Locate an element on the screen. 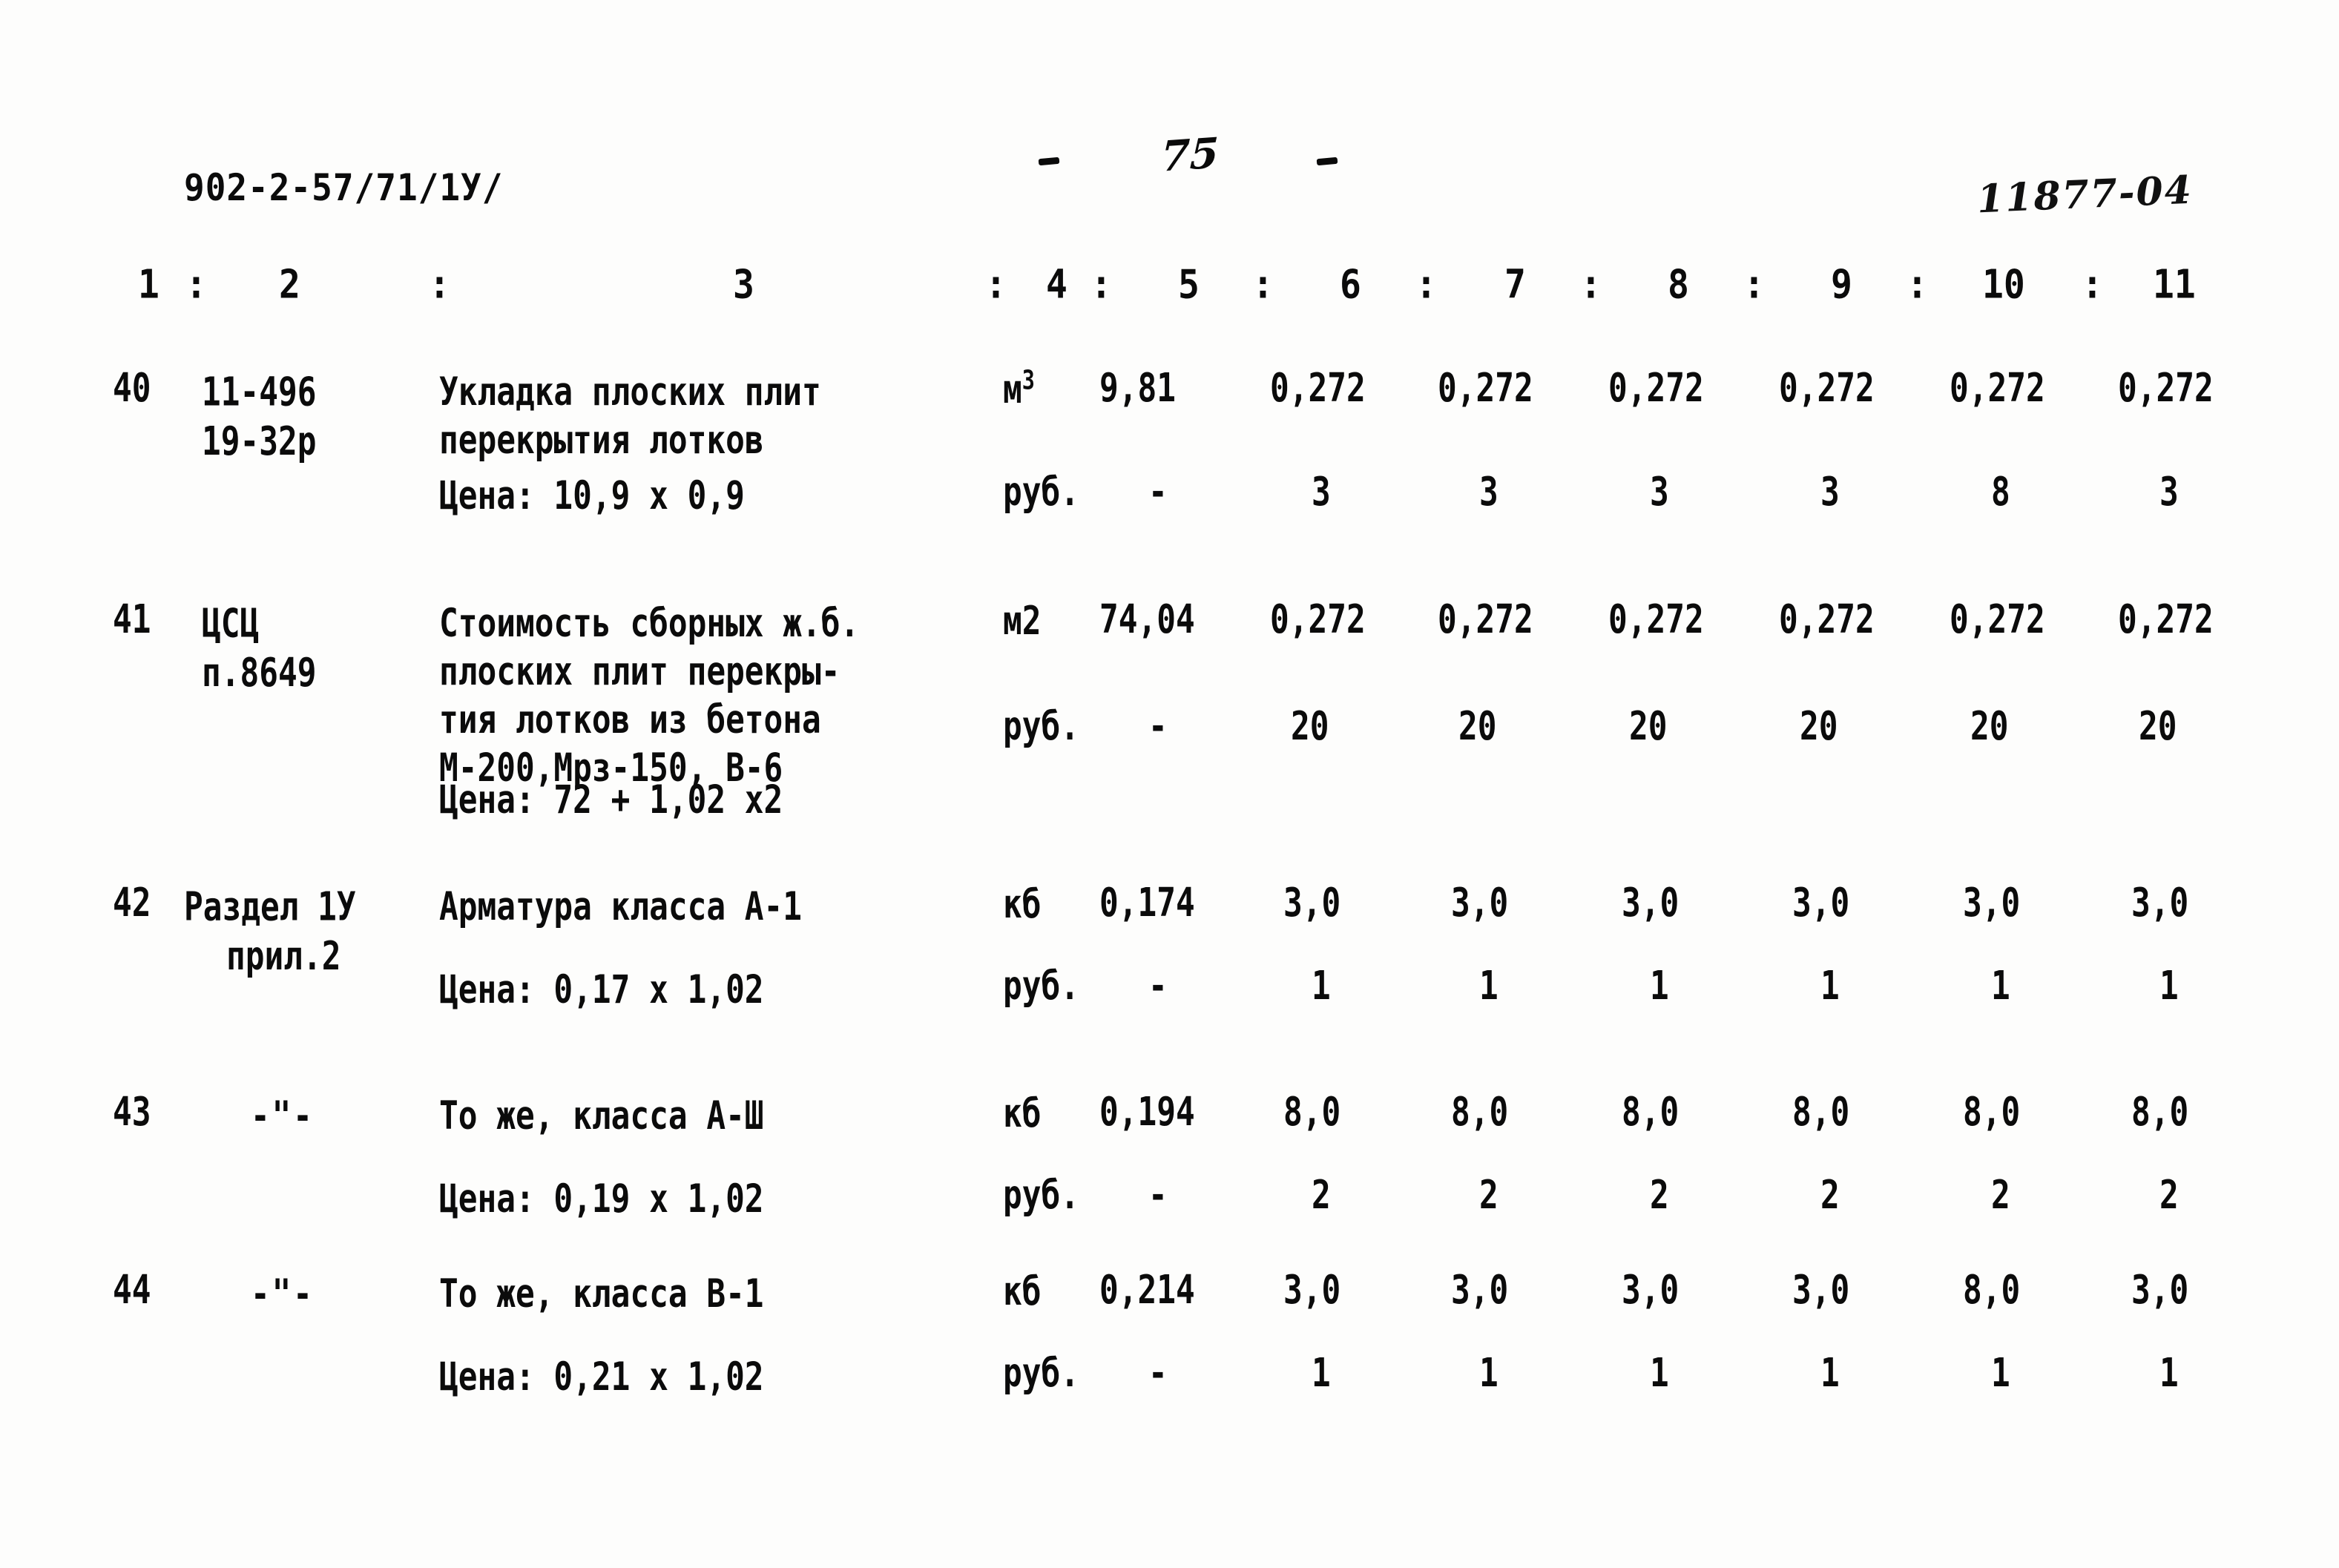 This screenshot has height=1568, width=2339. column-sep-3: : is located at coordinates (996, 285).